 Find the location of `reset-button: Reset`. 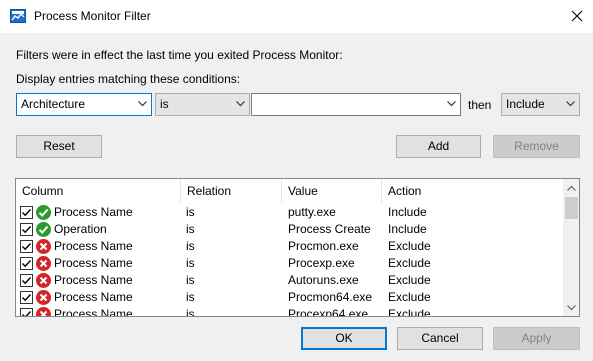

reset-button: Reset is located at coordinates (59, 146).